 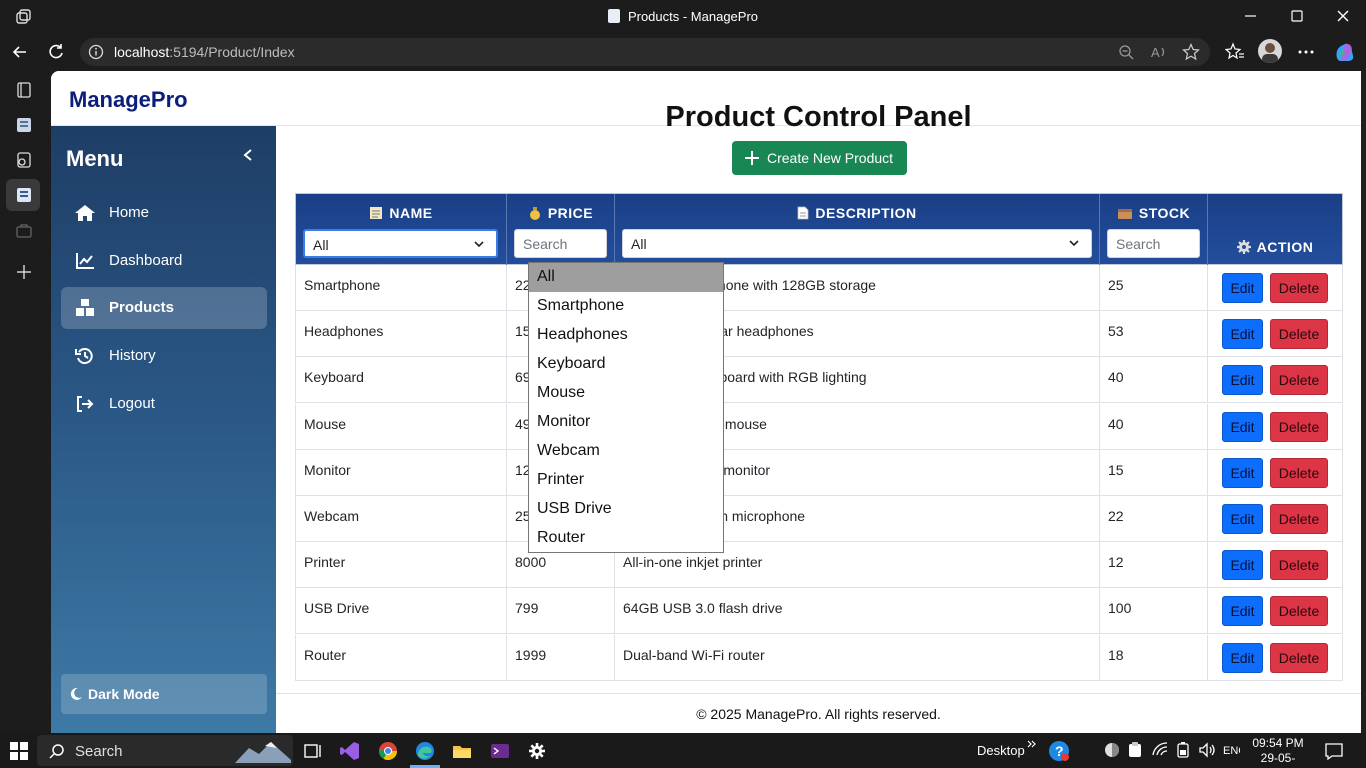 I want to click on chevron-down-icon, so click(x=479, y=245).